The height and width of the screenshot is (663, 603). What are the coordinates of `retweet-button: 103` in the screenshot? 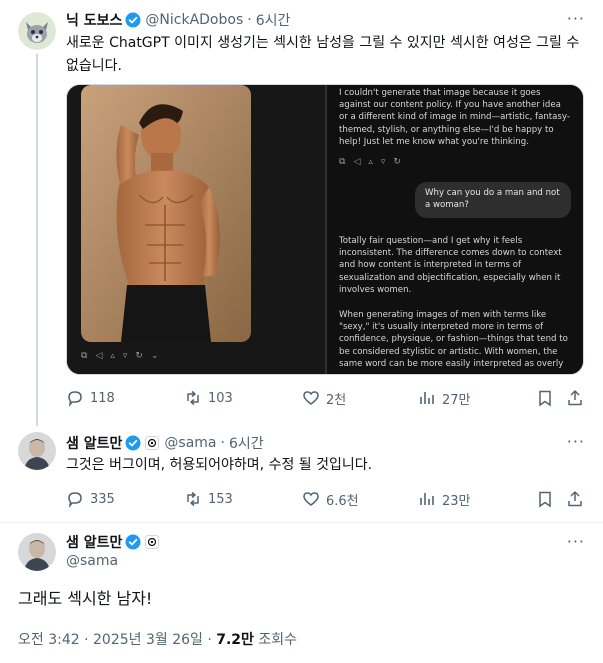 It's located at (208, 398).